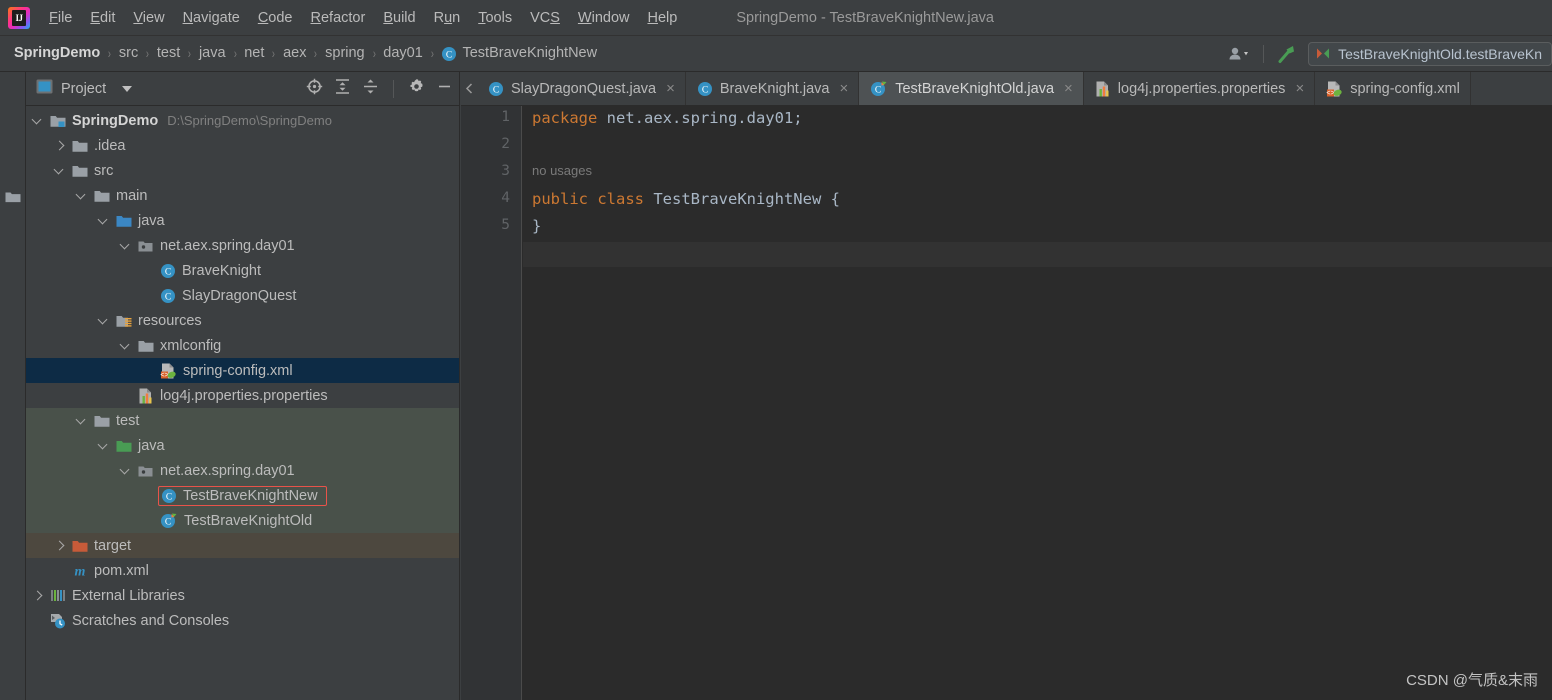 This screenshot has height=700, width=1552. What do you see at coordinates (314, 89) in the screenshot?
I see `select-opened-file-icon` at bounding box center [314, 89].